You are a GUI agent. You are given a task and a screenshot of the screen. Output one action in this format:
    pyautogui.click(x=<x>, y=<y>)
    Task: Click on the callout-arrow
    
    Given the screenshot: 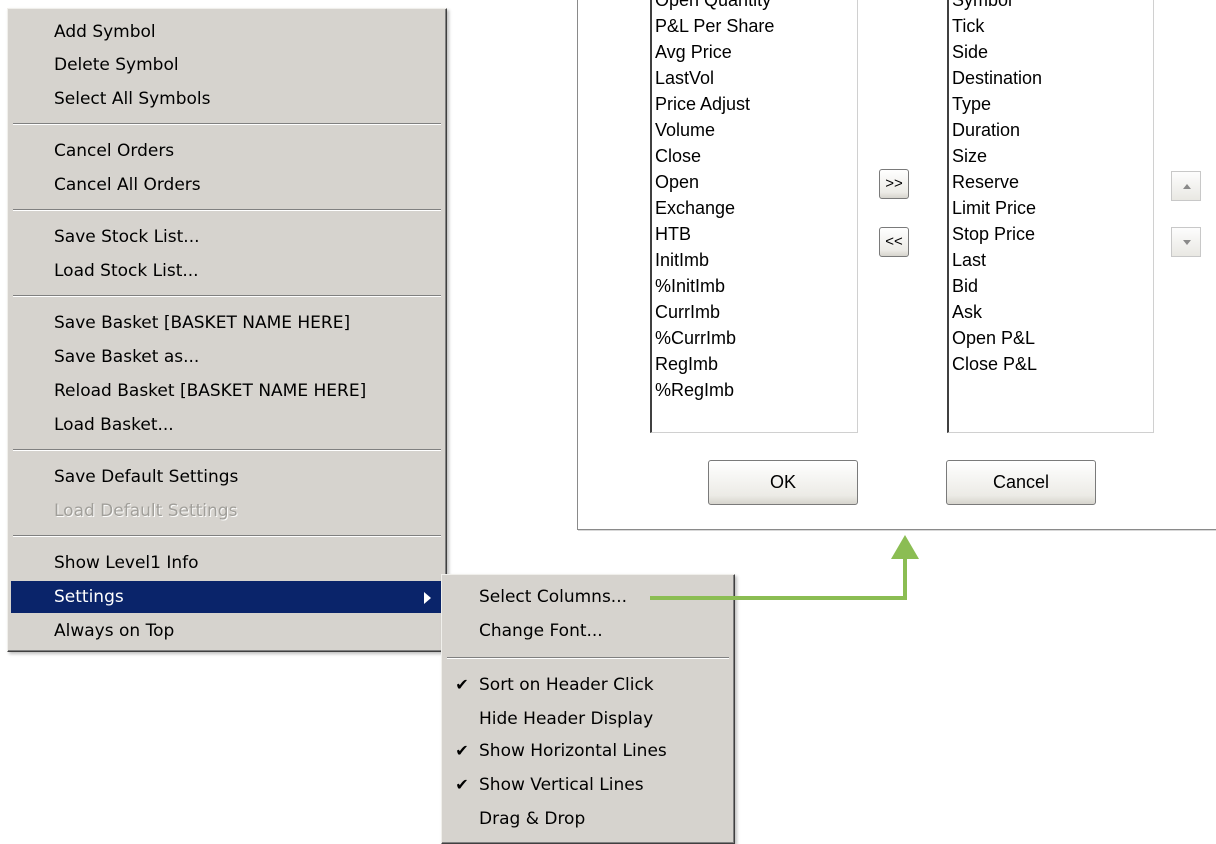 What is the action you would take?
    pyautogui.click(x=784, y=567)
    